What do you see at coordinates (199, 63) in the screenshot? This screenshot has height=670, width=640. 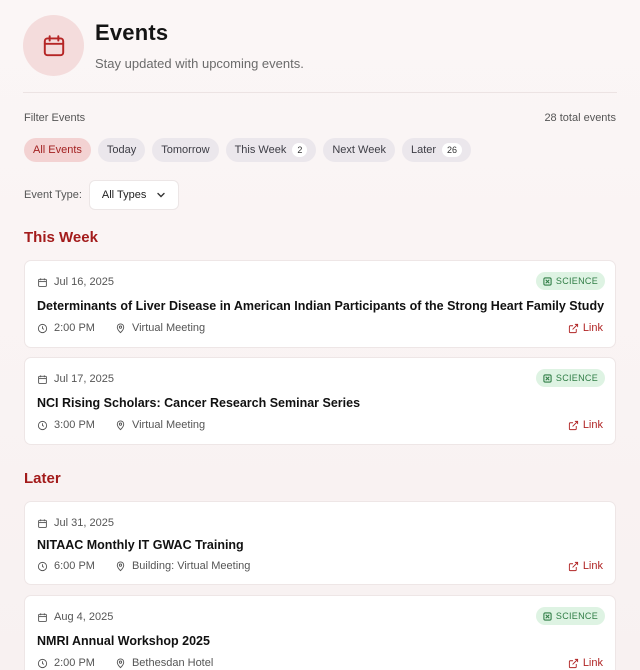 I see `page-subtitle: Stay updated with upcoming events.` at bounding box center [199, 63].